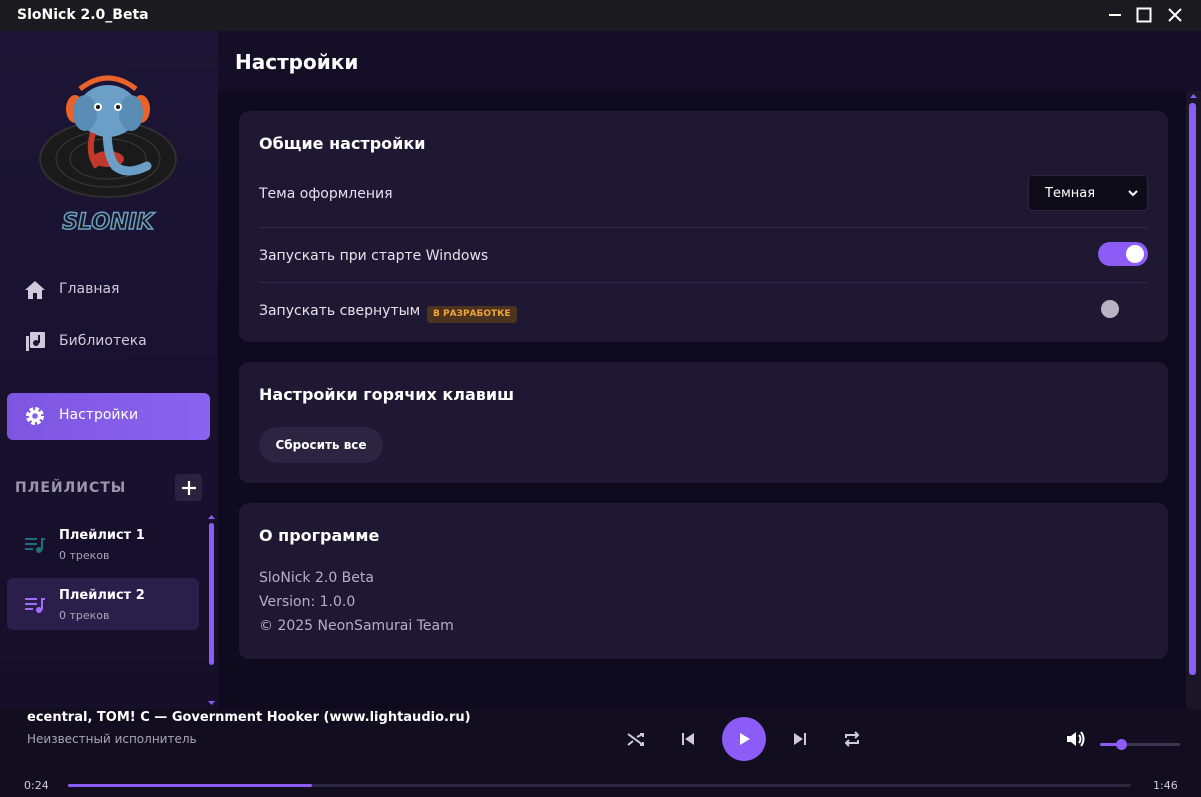  I want to click on home-icon, so click(35, 290).